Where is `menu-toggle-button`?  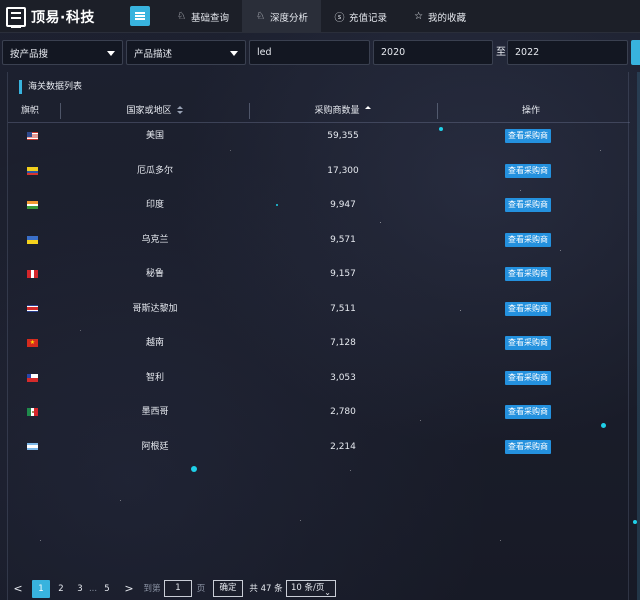 menu-toggle-button is located at coordinates (140, 16).